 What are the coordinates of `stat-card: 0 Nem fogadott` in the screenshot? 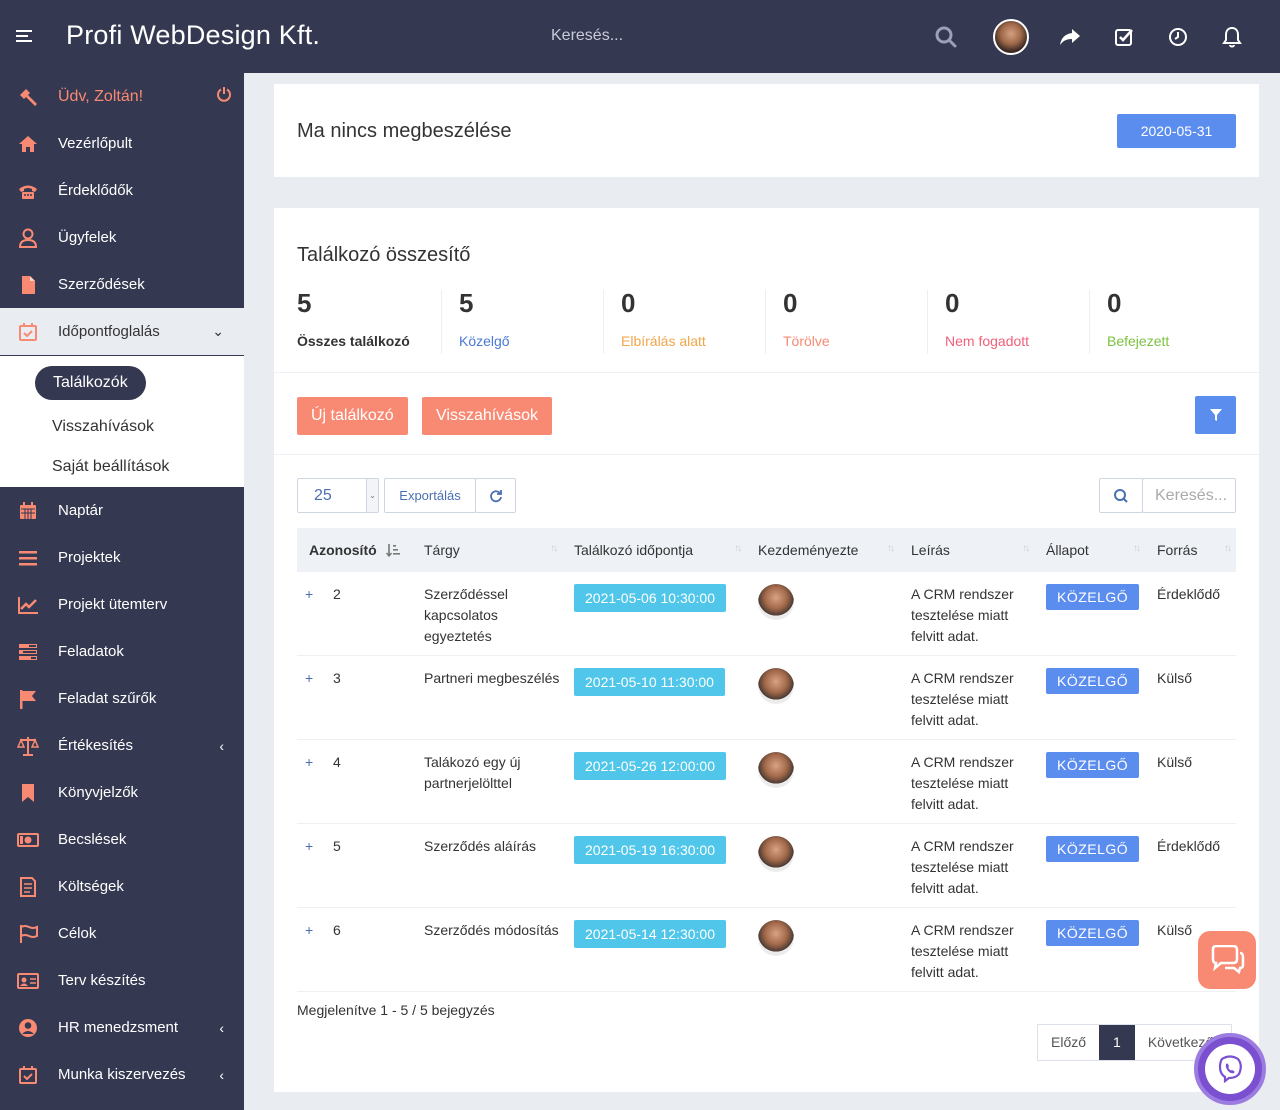 It's located at (987, 321).